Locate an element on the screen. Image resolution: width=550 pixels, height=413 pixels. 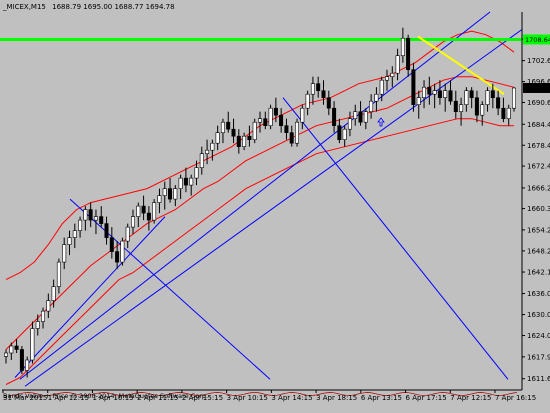
y-tick-label: 1666.20 is located at coordinates (538, 188).